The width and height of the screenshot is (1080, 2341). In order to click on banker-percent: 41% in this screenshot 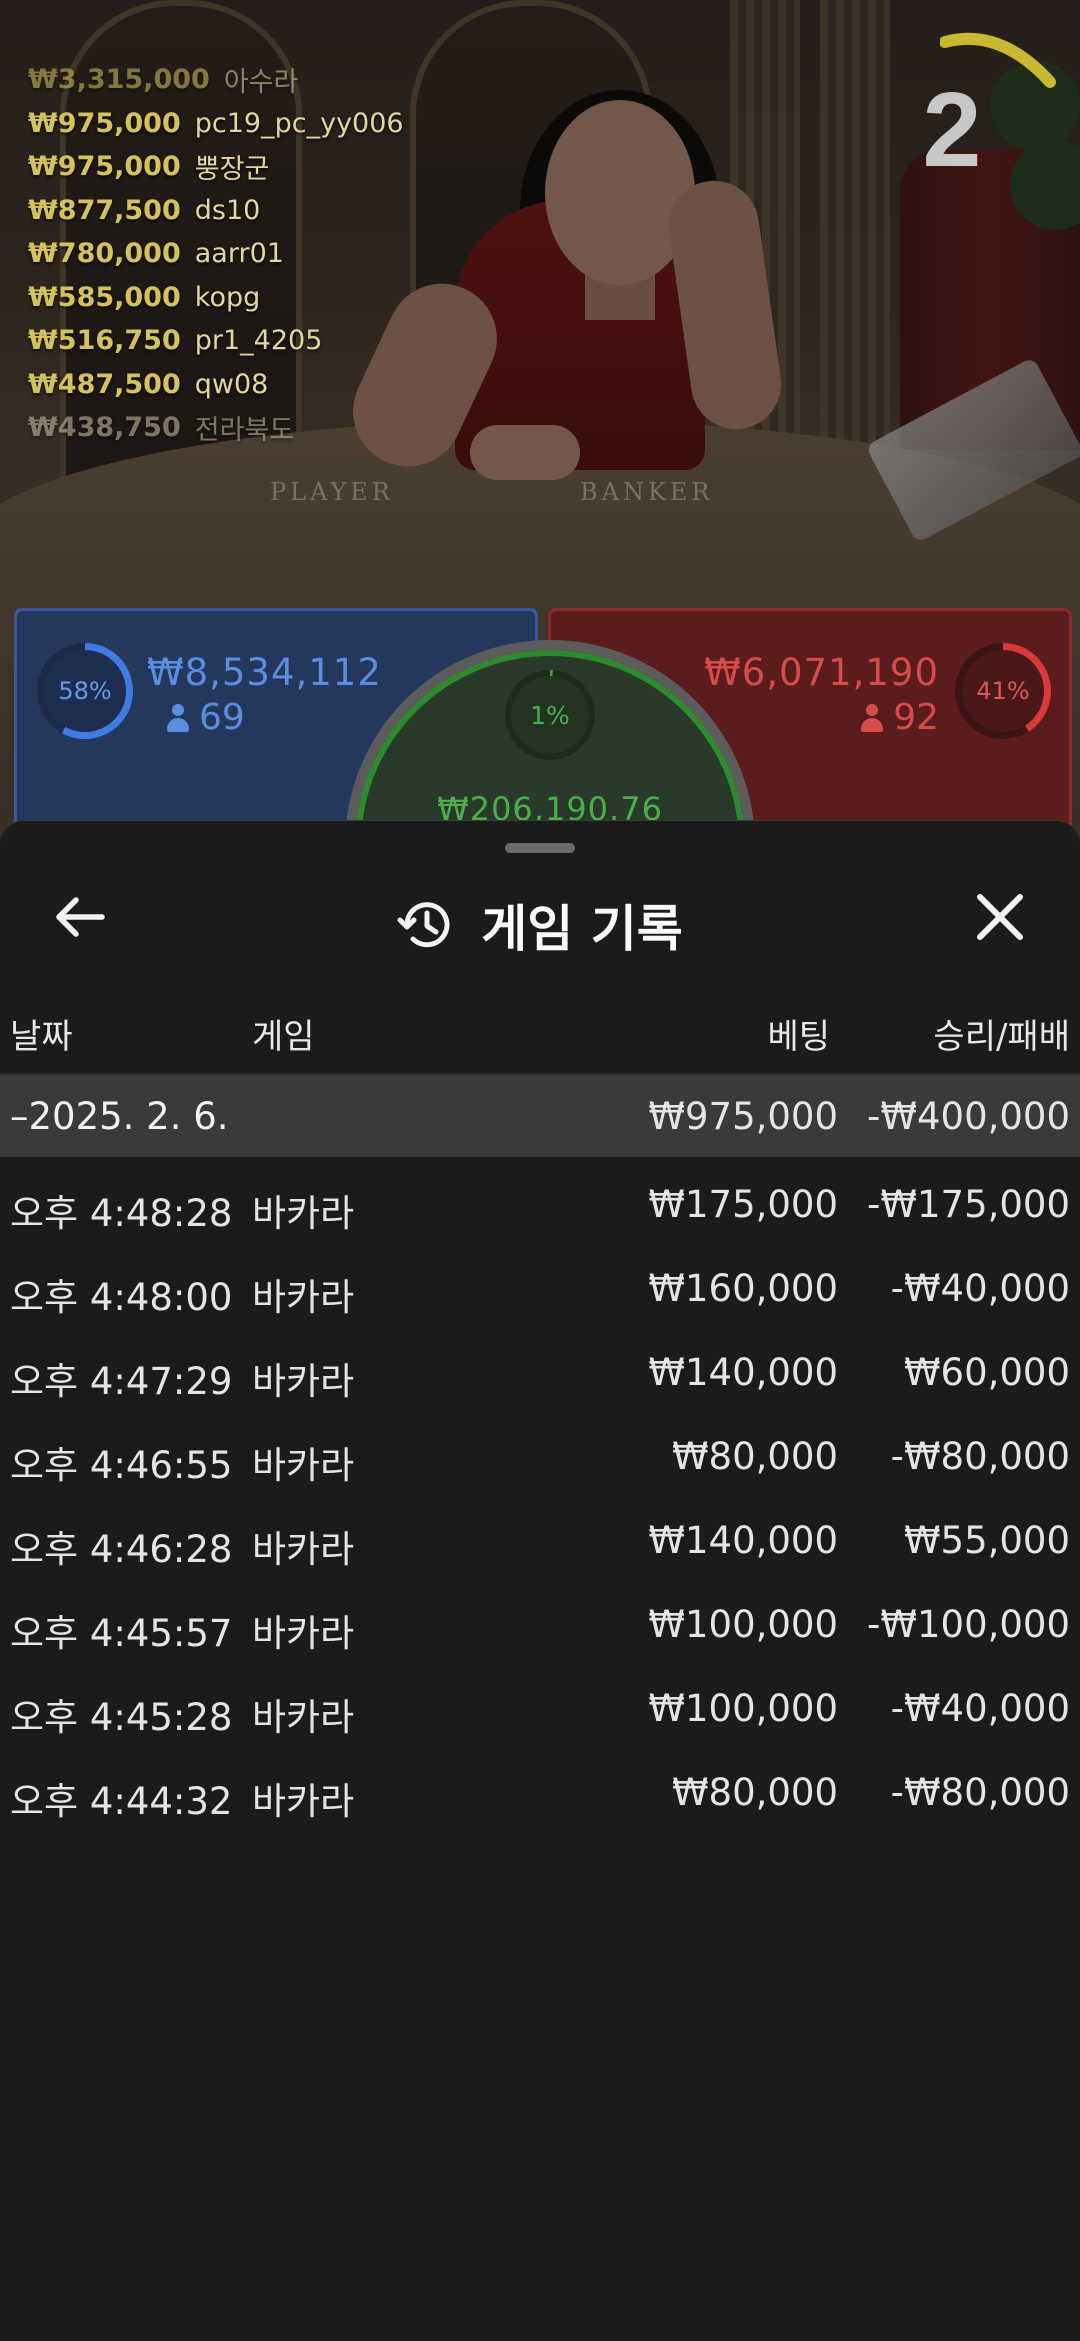, I will do `click(1003, 691)`.